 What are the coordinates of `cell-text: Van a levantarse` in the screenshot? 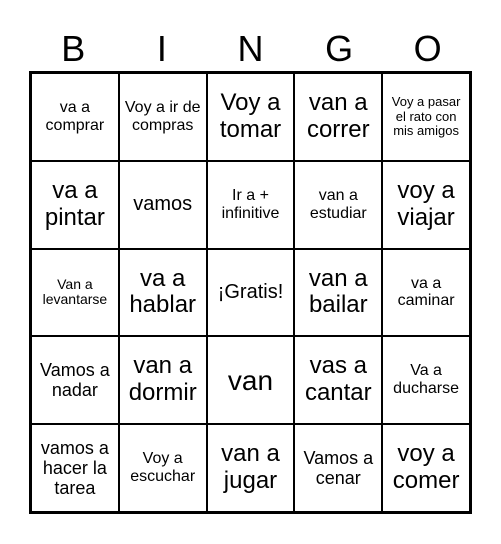 It's located at (75, 291).